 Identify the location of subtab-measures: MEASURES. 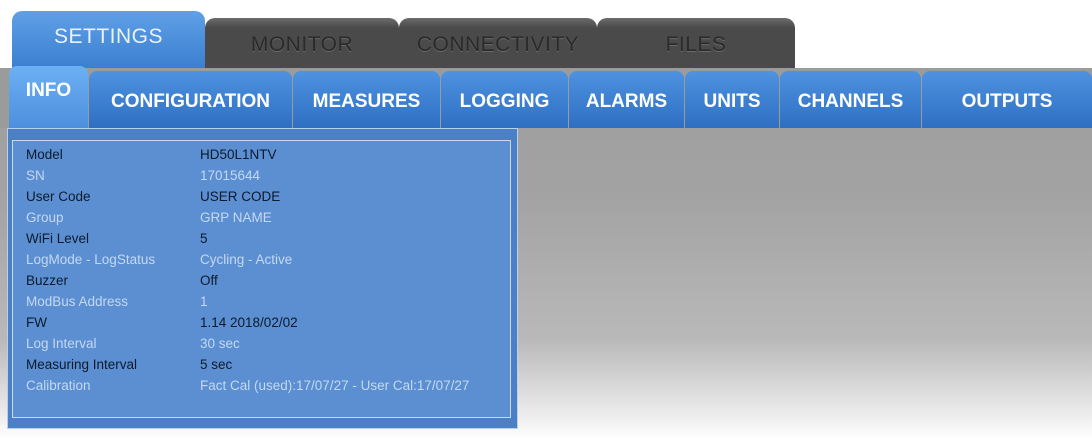
(366, 99).